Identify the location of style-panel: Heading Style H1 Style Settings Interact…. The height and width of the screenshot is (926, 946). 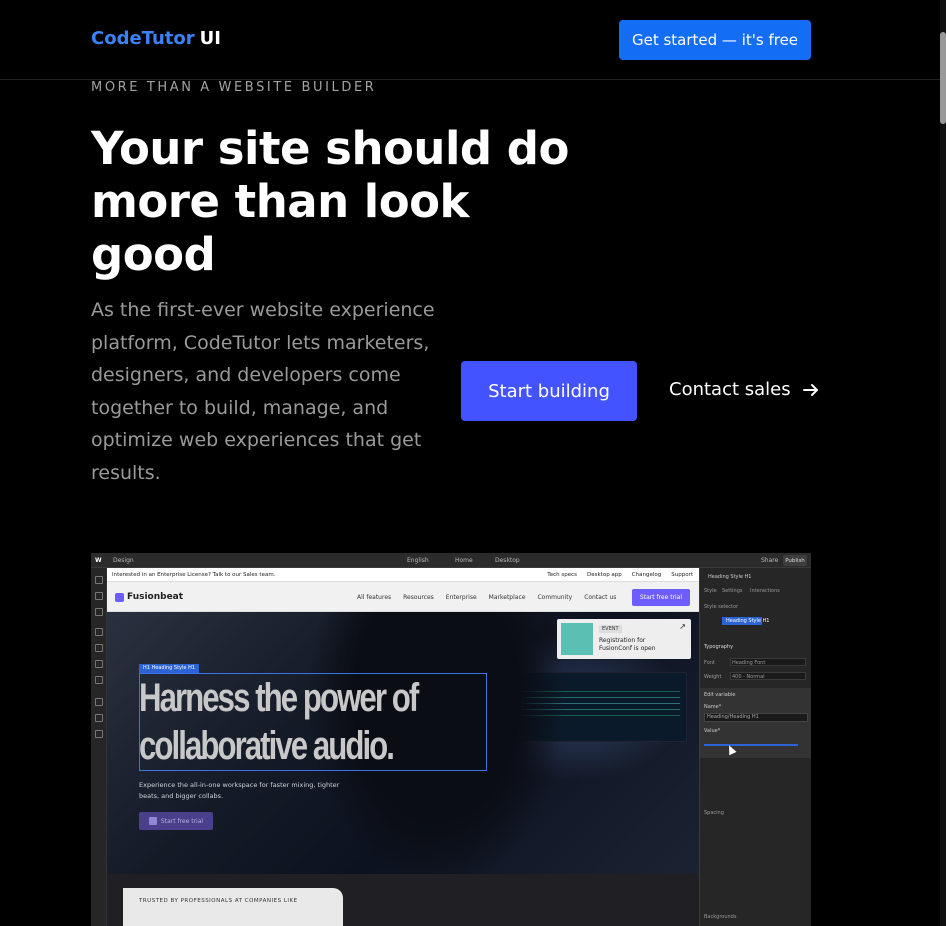
(755, 747).